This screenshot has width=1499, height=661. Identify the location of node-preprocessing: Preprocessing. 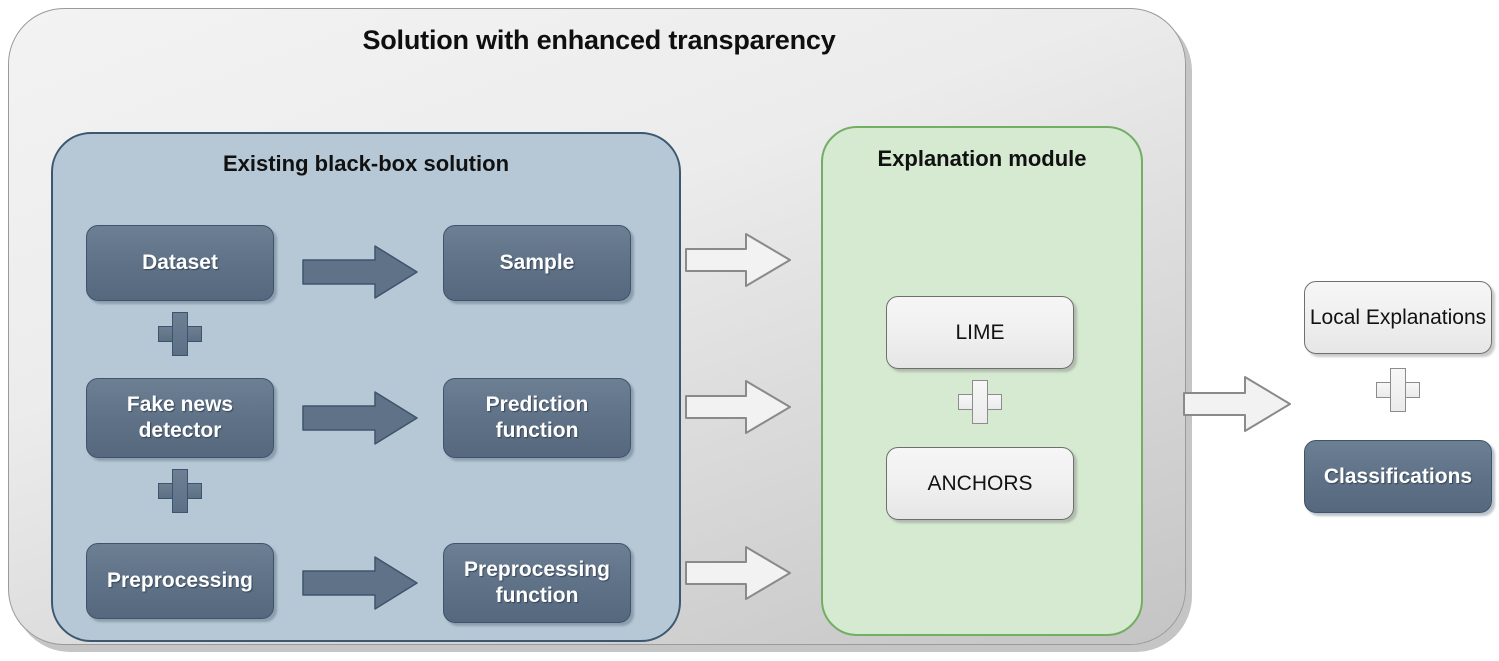
(180, 581).